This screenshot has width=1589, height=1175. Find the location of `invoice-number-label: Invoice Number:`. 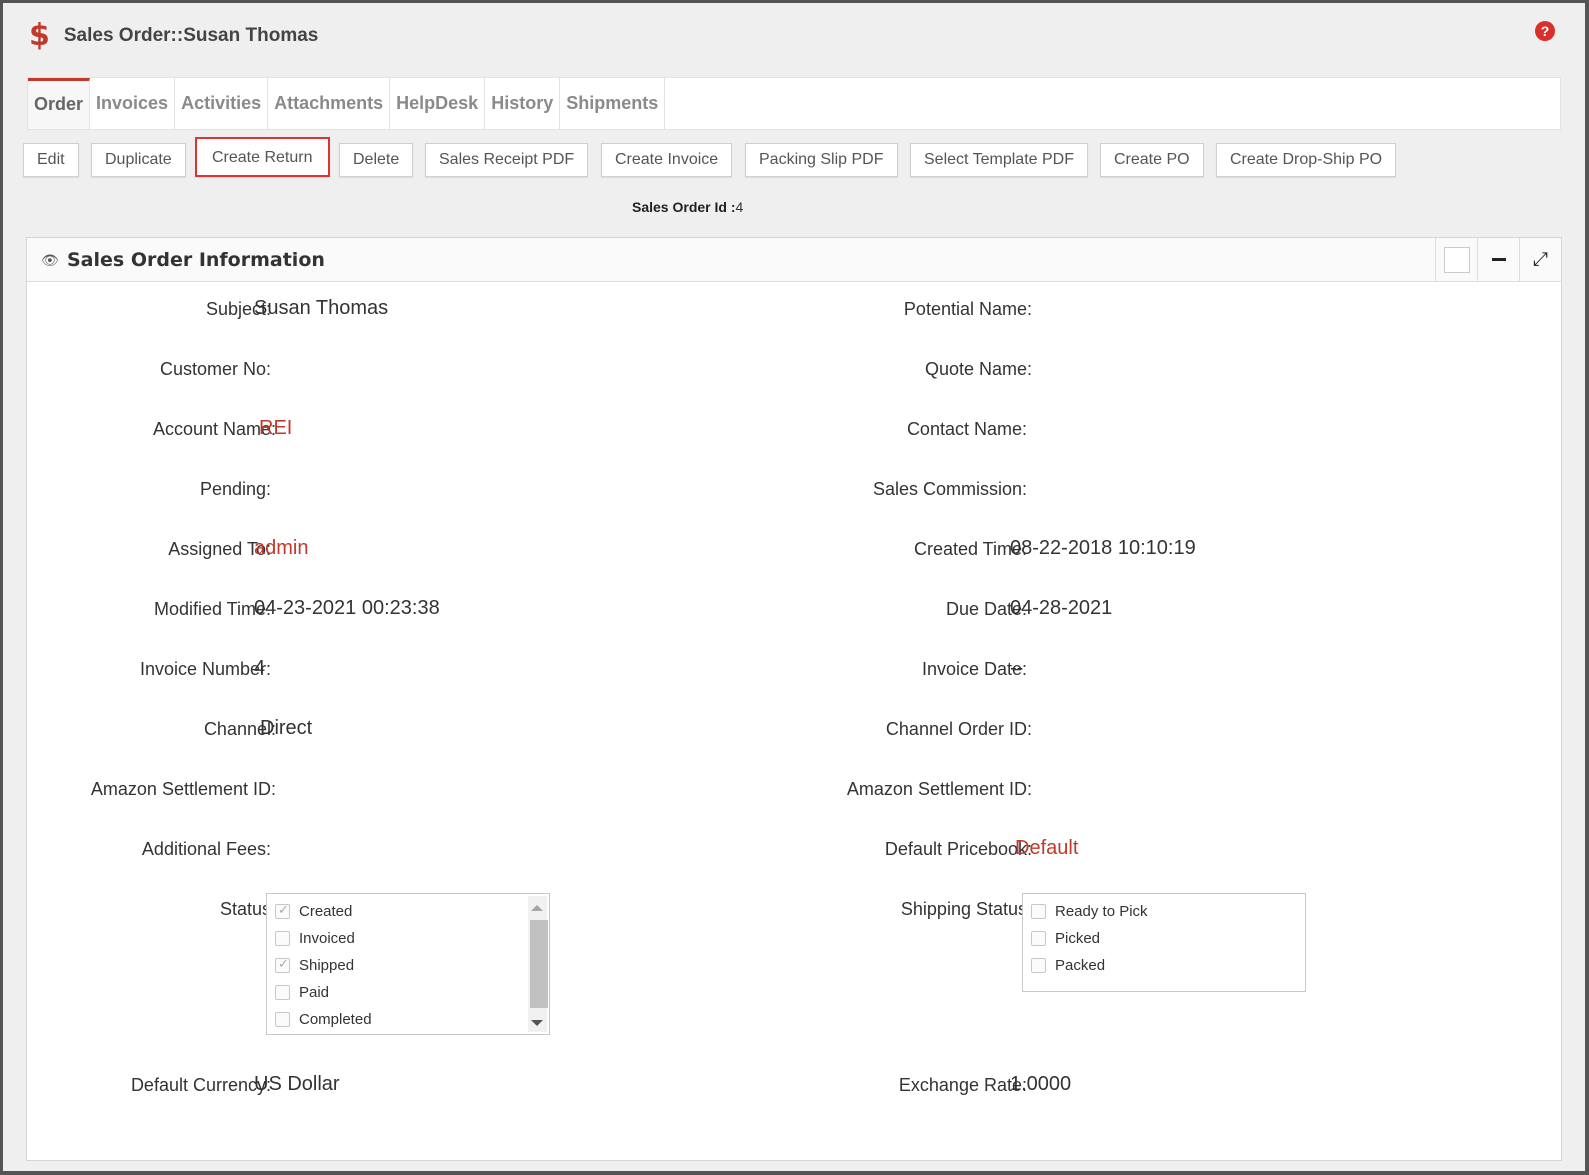

invoice-number-label: Invoice Number: is located at coordinates (205, 669).